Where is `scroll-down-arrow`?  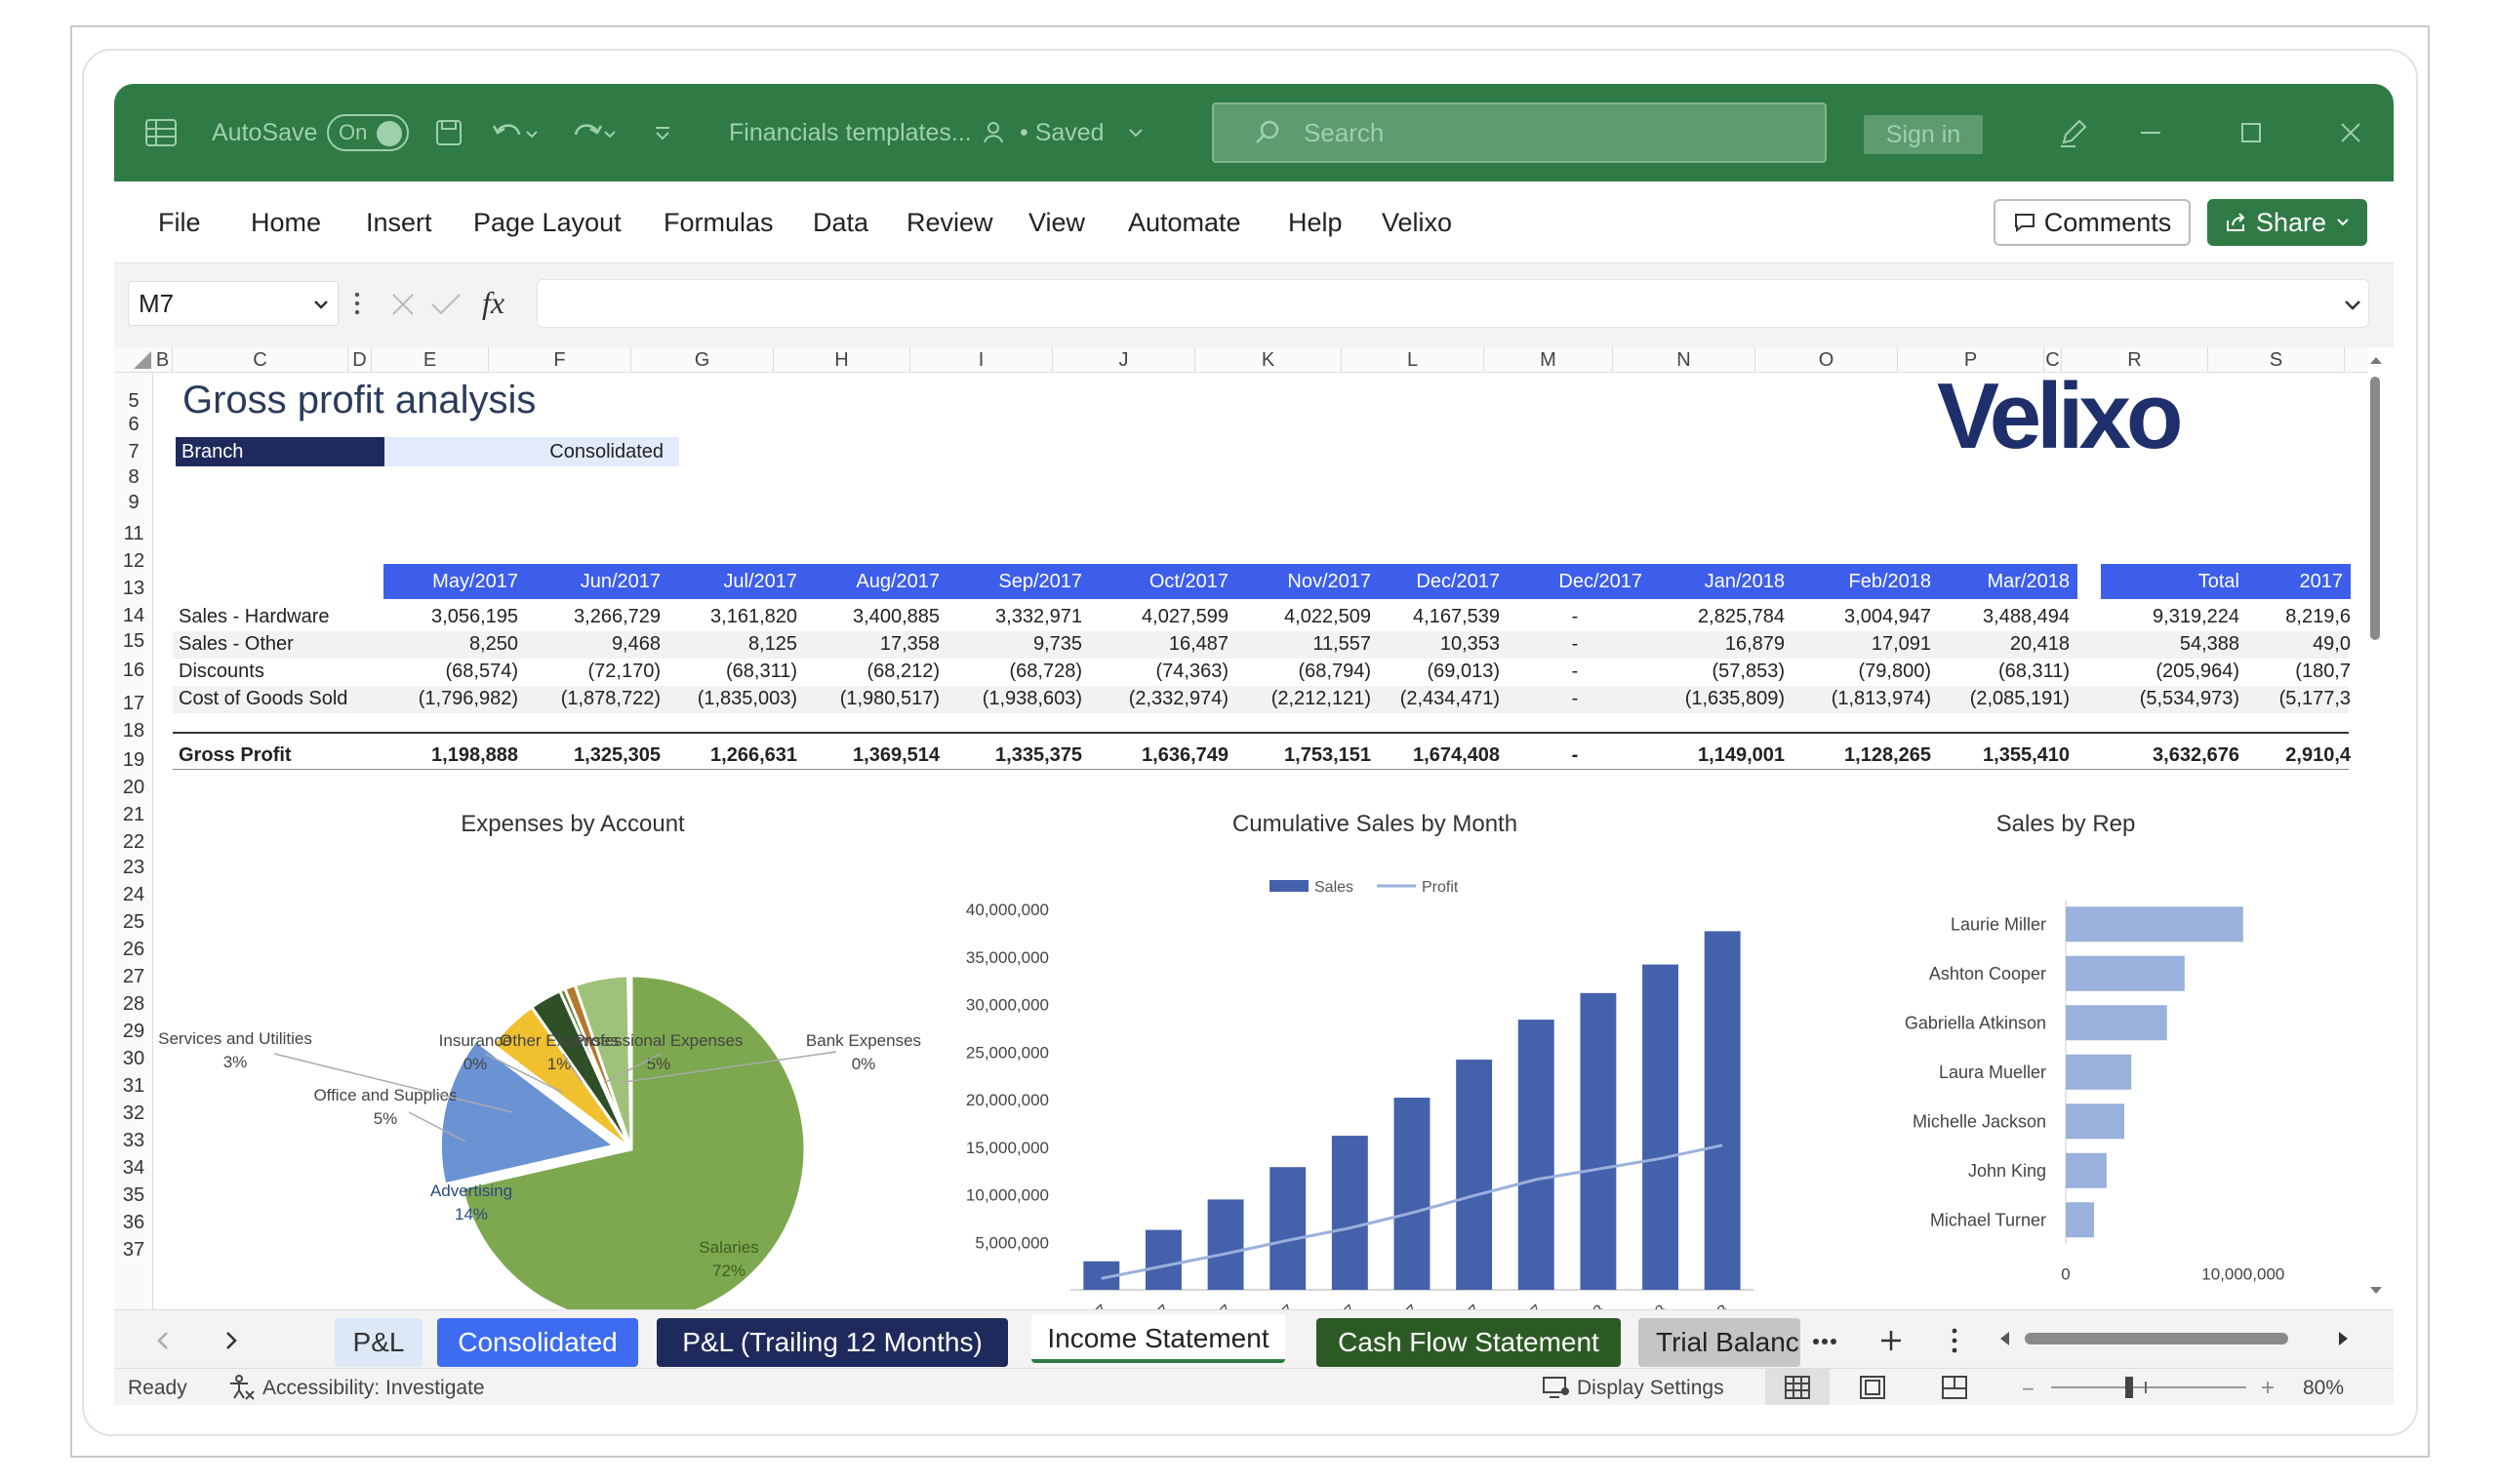 scroll-down-arrow is located at coordinates (2376, 1293).